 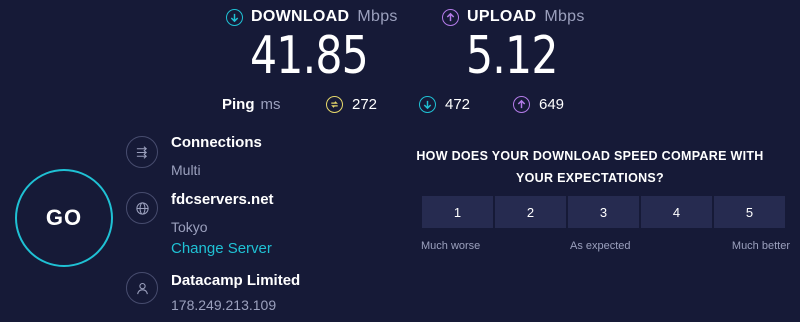 I want to click on ping-label: Ping, so click(x=238, y=104).